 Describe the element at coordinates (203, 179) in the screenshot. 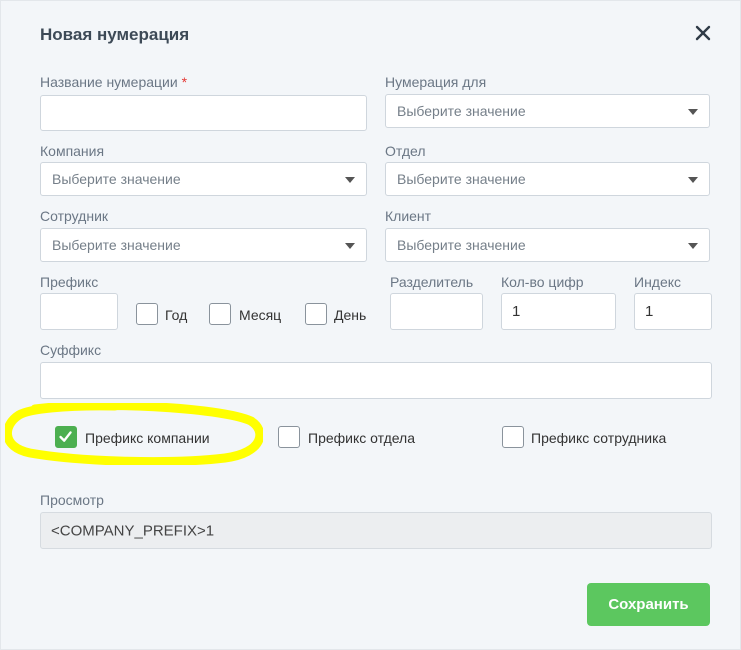

I see `company-select: Выберите значение` at that location.